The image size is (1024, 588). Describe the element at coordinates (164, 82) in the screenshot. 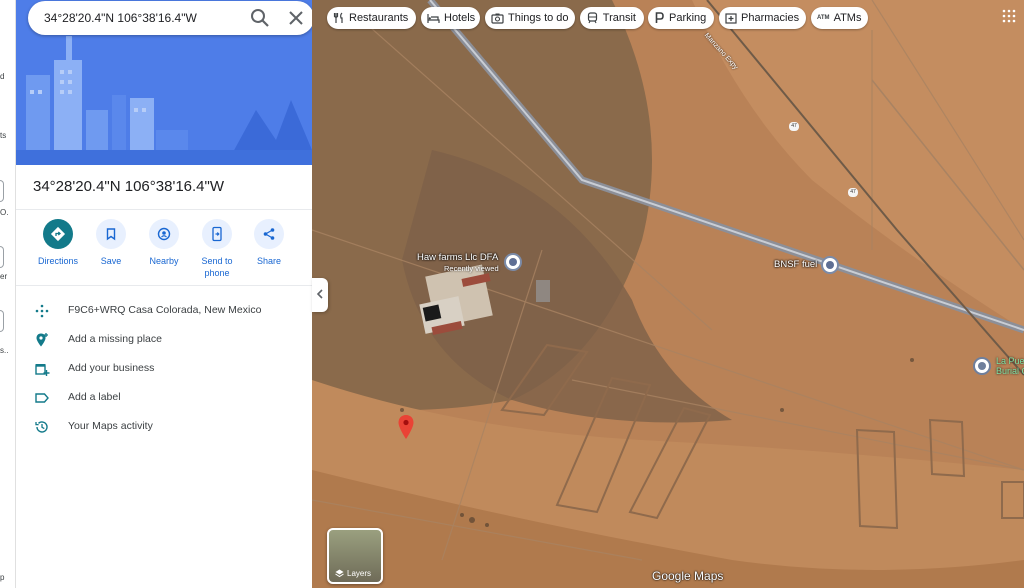

I see `hero-image` at that location.